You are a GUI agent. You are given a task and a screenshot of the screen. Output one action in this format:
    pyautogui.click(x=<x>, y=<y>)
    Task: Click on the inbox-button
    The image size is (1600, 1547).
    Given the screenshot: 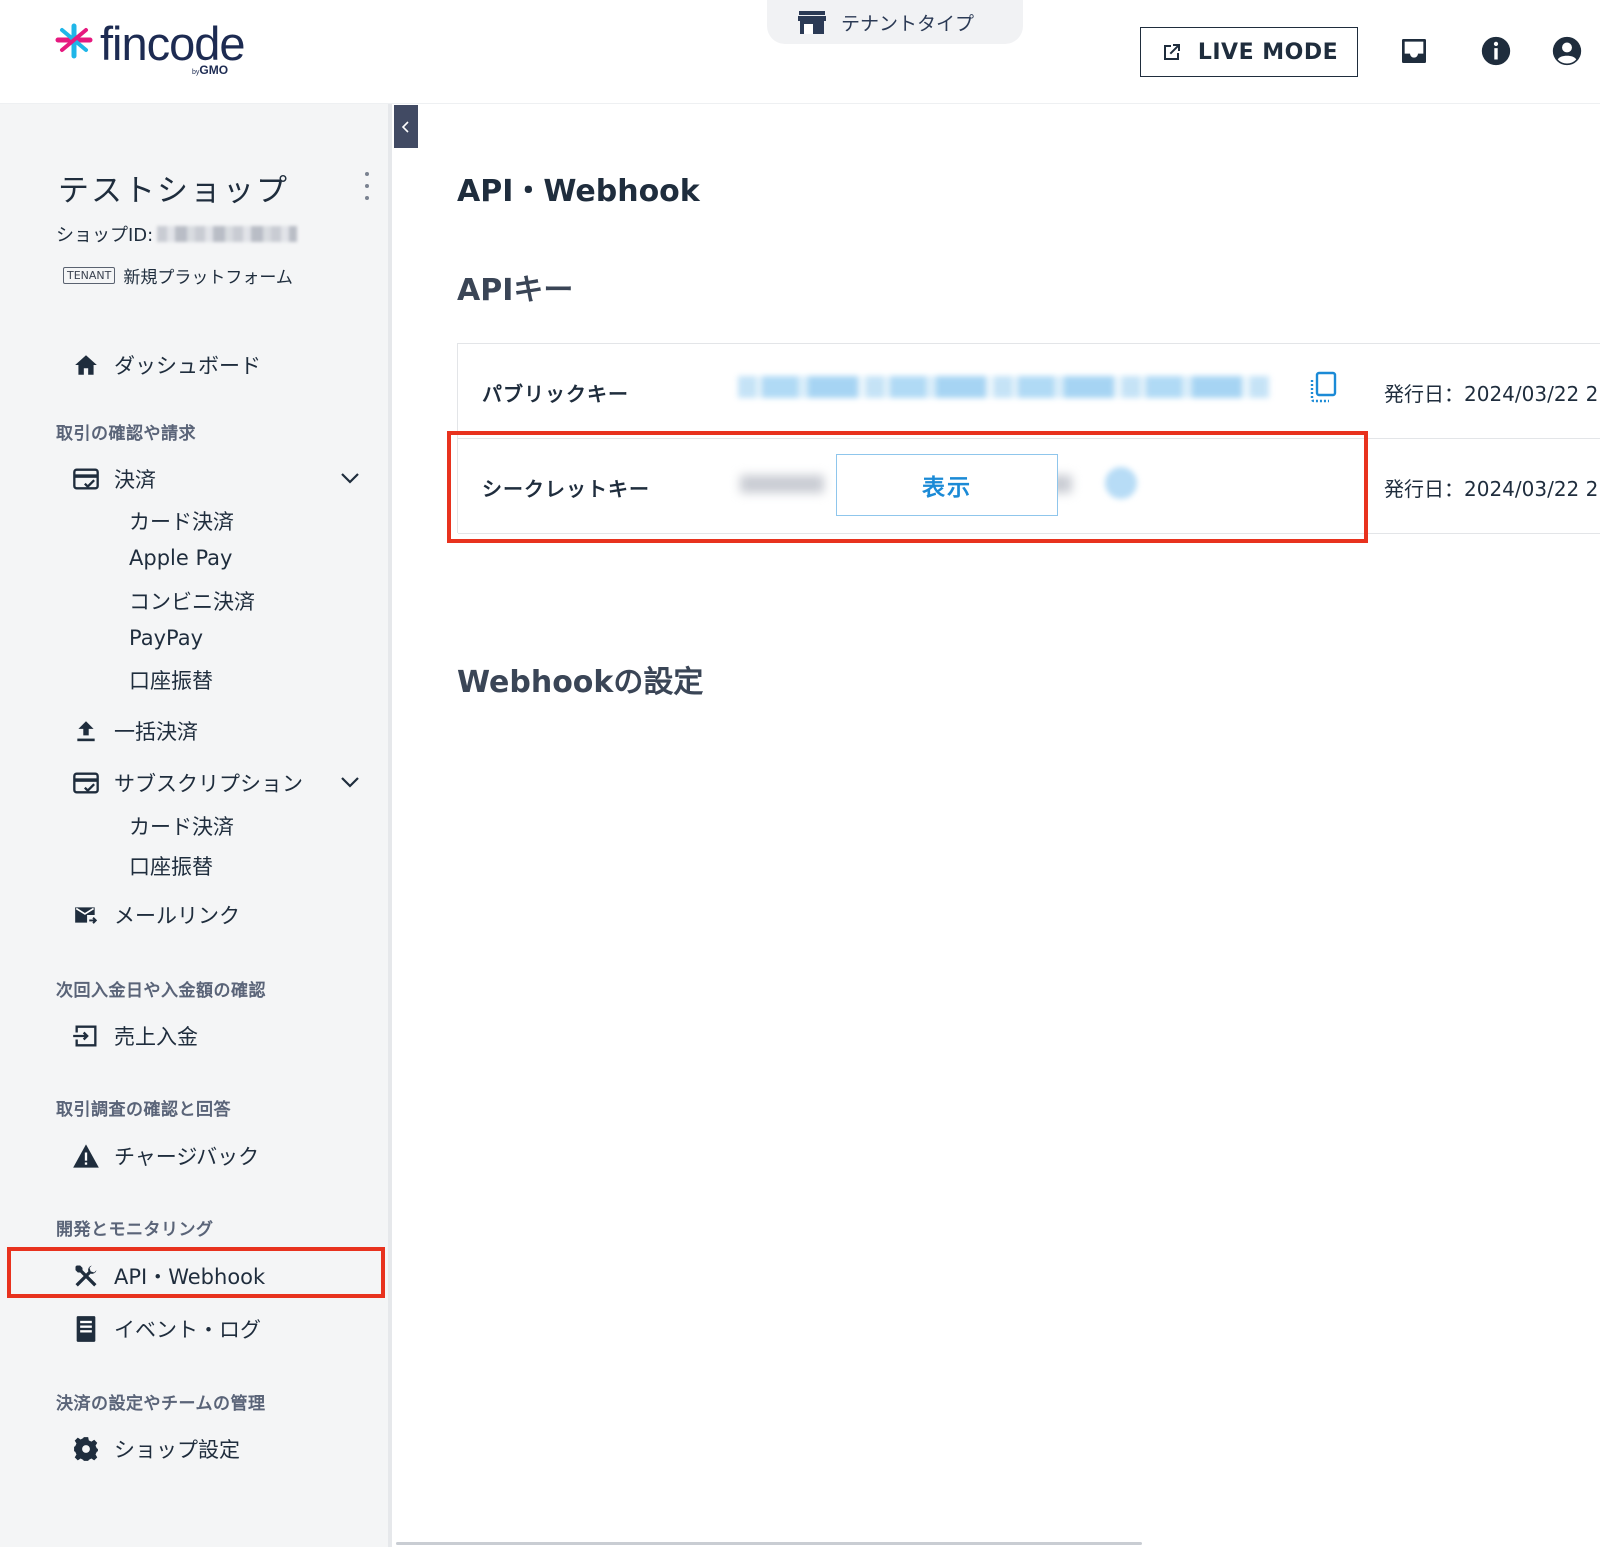 What is the action you would take?
    pyautogui.click(x=1414, y=51)
    